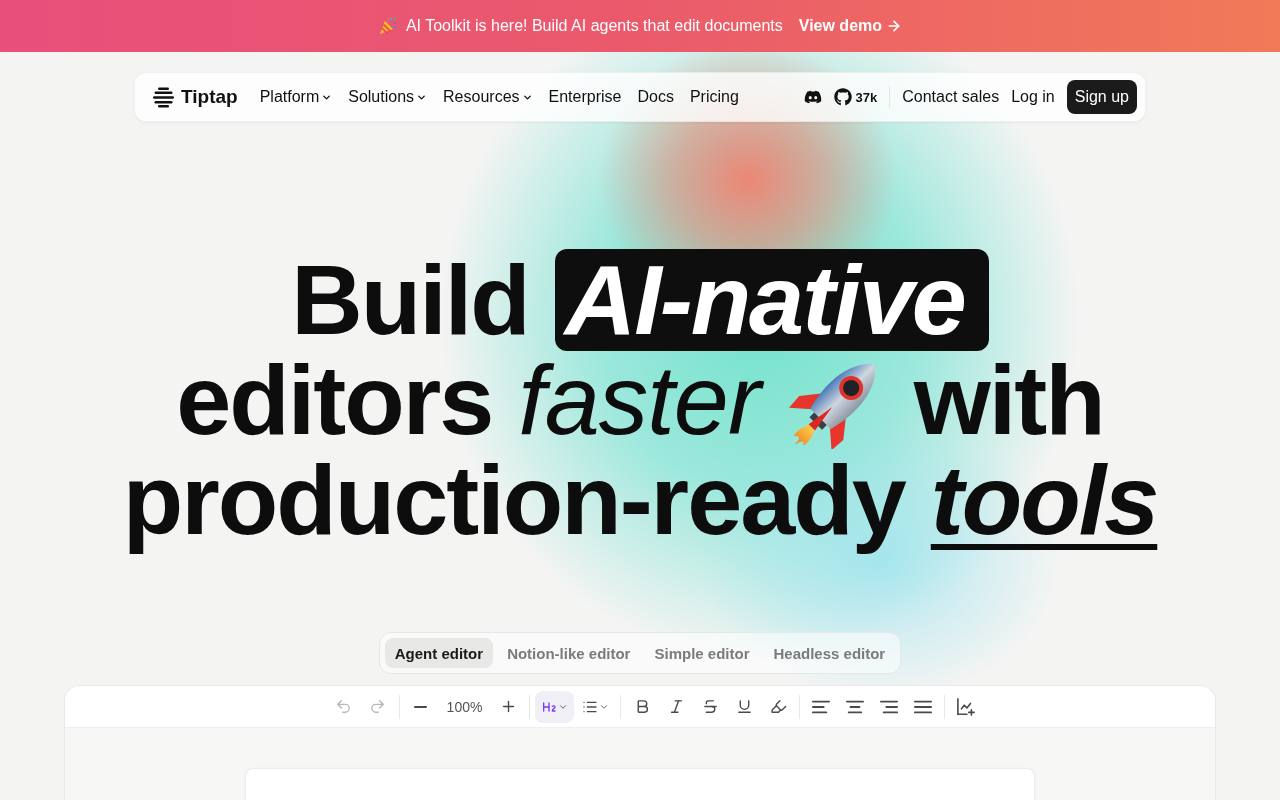 The image size is (1280, 800). Describe the element at coordinates (296, 97) in the screenshot. I see `nav-link: Platform` at that location.